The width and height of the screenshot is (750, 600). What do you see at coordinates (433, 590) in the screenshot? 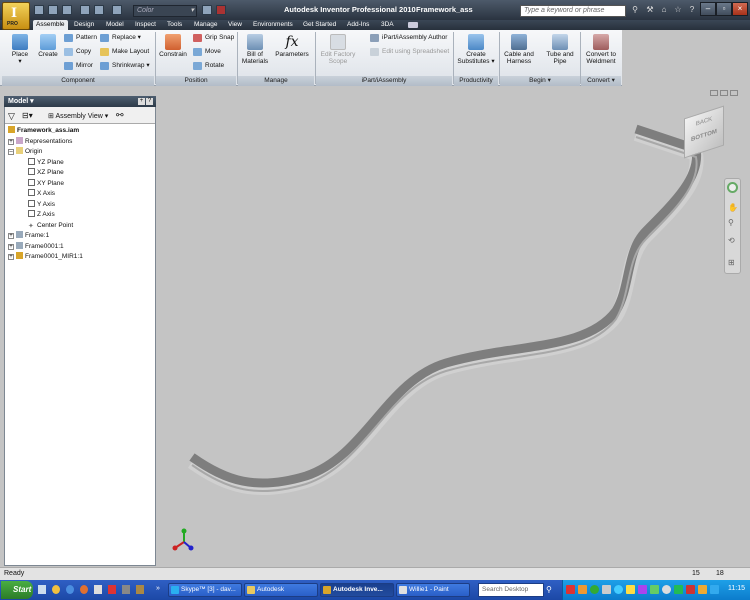
I see `taskbar-paint: Willie1 - Paint` at bounding box center [433, 590].